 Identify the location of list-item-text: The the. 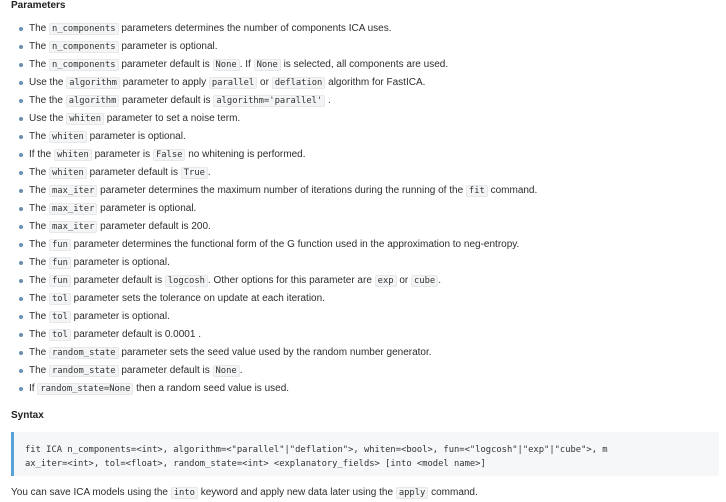
(47, 100).